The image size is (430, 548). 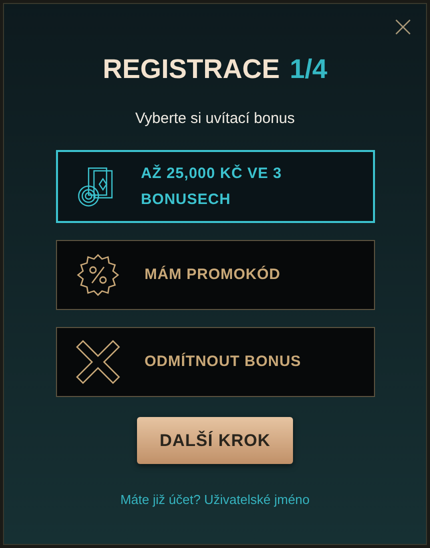 I want to click on close-icon, so click(x=403, y=27).